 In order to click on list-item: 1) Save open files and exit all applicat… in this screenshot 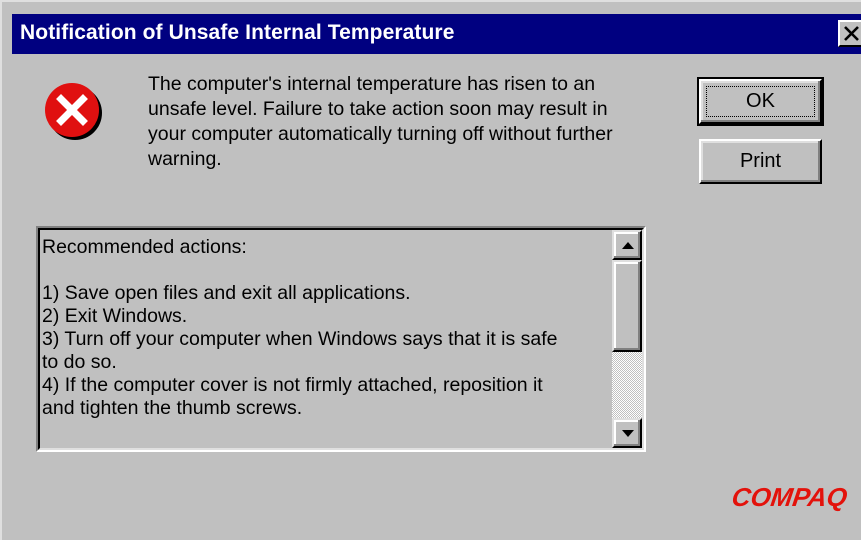, I will do `click(226, 293)`.